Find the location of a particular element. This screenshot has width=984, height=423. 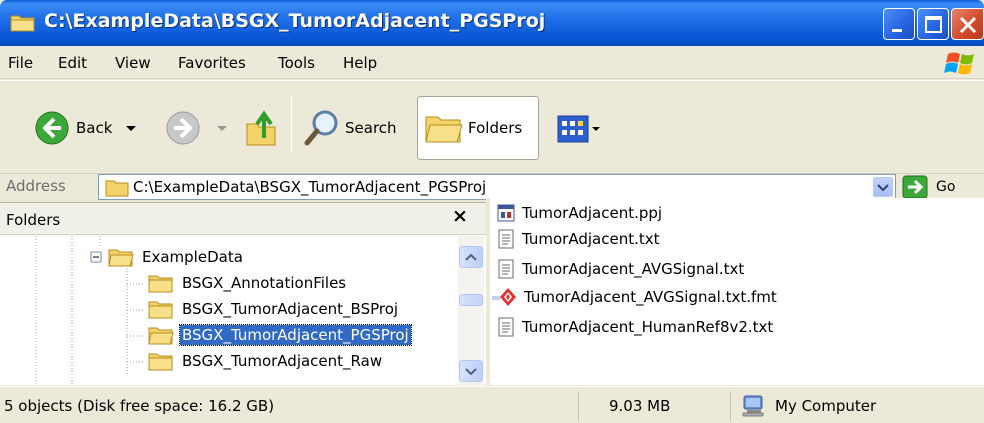

tree-item-raw: BSGX_TumorAdjacent_Raw is located at coordinates (266, 361).